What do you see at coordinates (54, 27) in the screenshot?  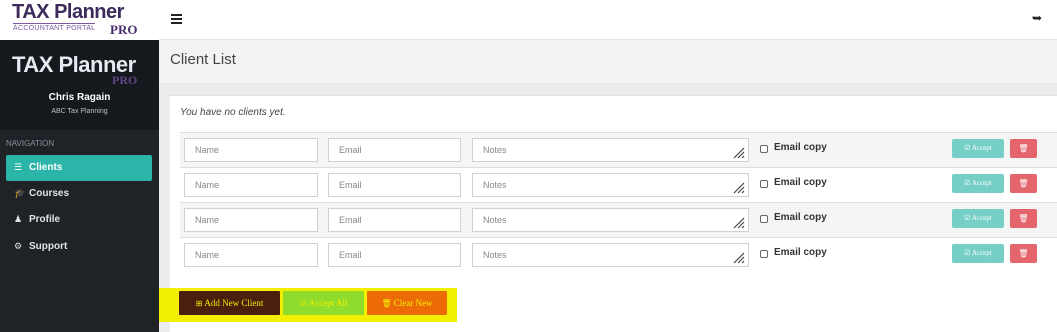 I see `brand-subtitle: ACCOUNTANT PORTAL` at bounding box center [54, 27].